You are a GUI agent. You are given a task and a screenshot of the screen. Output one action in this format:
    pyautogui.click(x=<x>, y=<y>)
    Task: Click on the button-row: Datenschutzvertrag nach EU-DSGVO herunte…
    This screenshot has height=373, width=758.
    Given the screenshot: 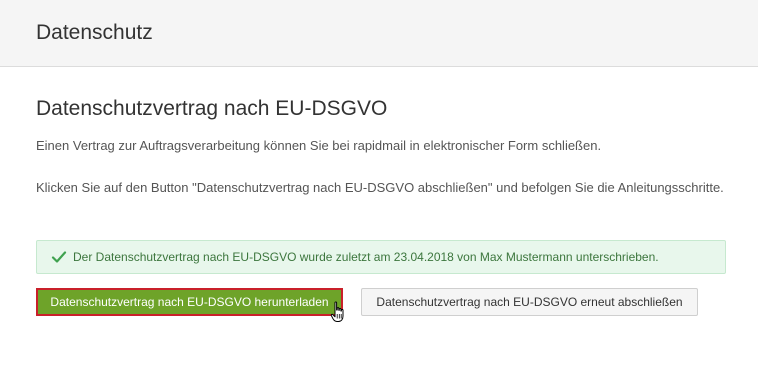 What is the action you would take?
    pyautogui.click(x=367, y=302)
    